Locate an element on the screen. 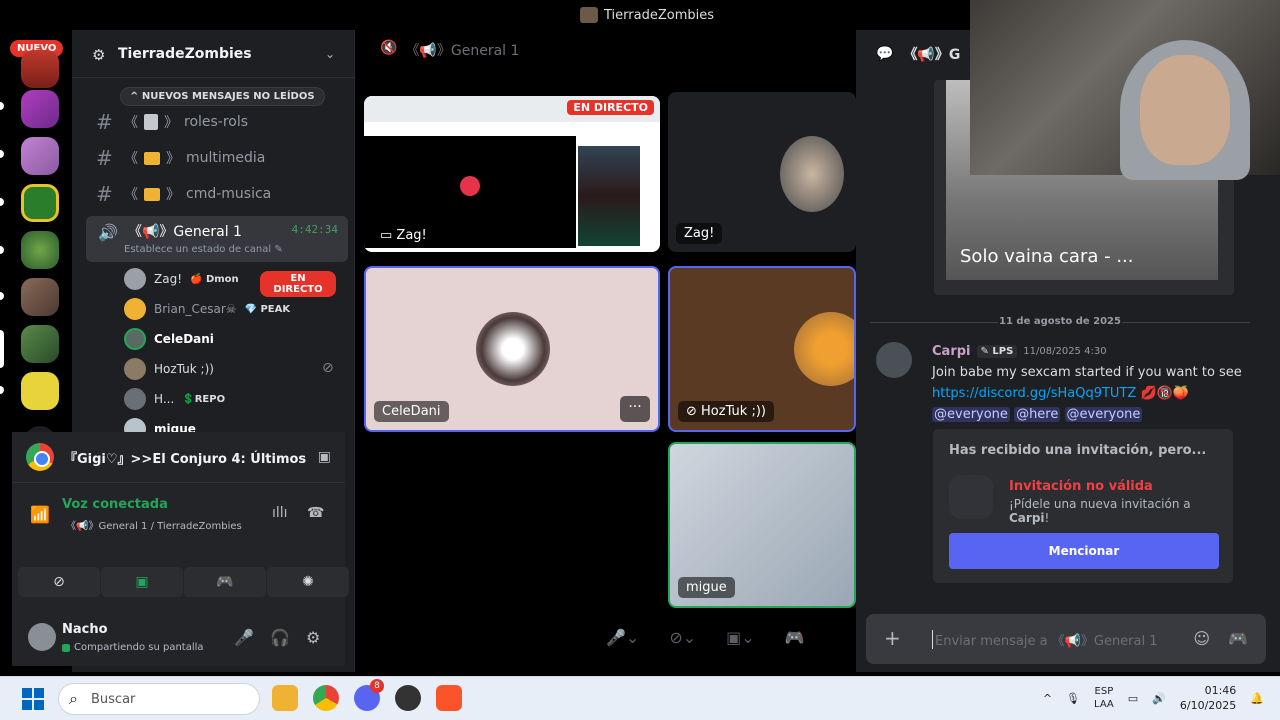  clock: 01:46 6/10/2025 is located at coordinates (1208, 698).